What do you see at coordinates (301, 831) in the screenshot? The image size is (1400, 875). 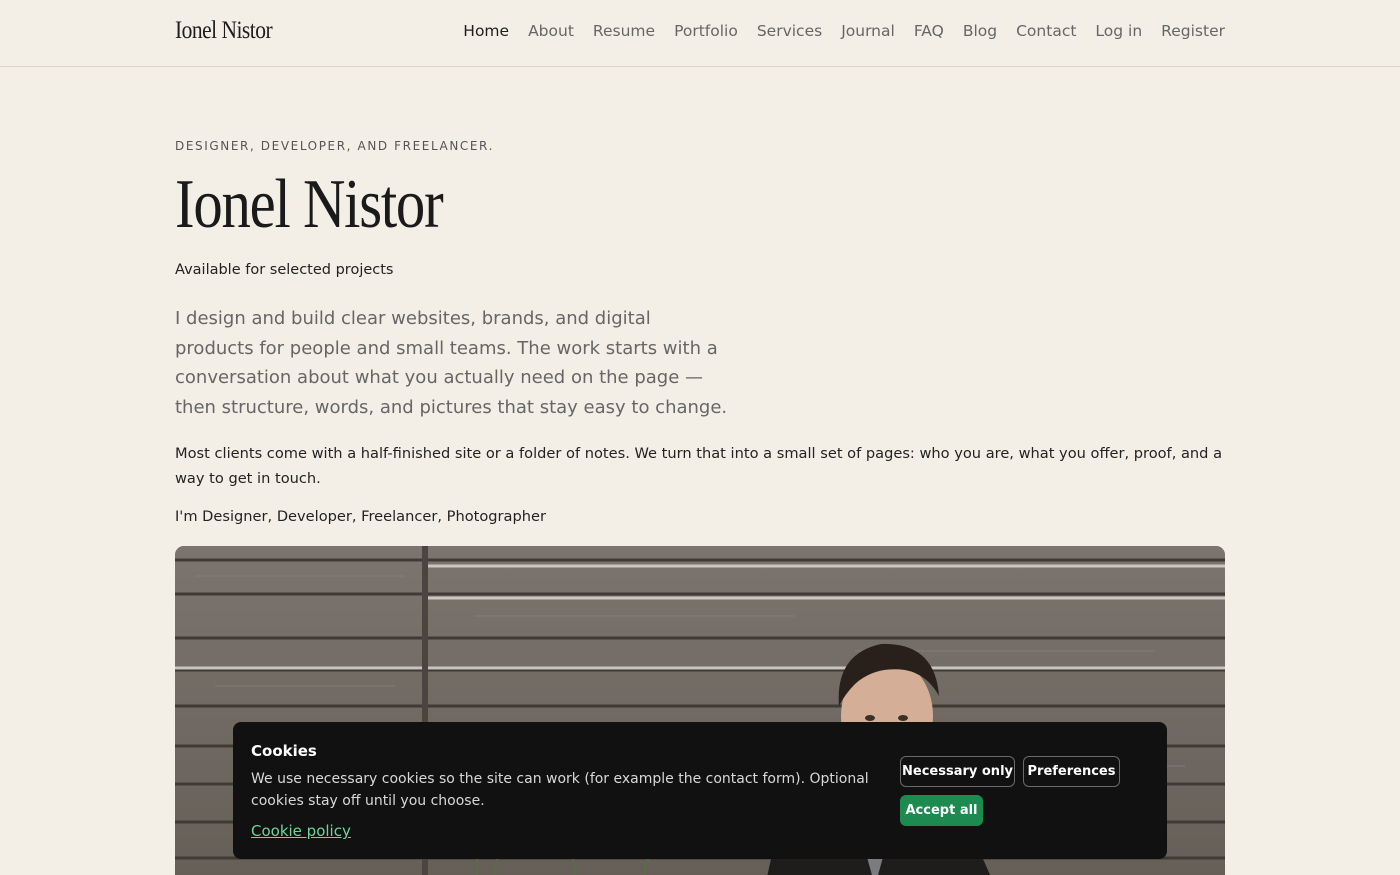 I see `cookie-policy-link: Cookie policy` at bounding box center [301, 831].